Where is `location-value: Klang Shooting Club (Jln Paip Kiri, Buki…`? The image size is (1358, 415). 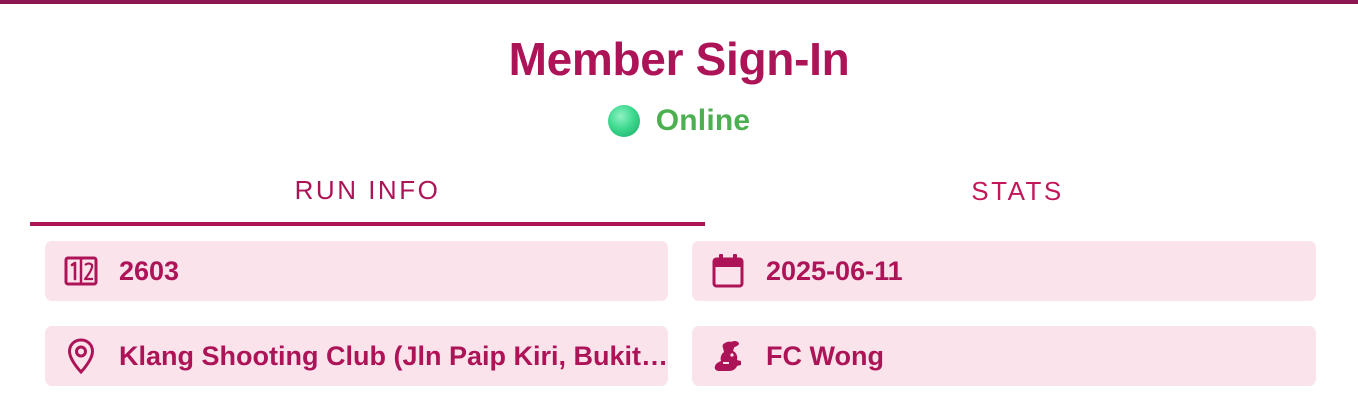 location-value: Klang Shooting Club (Jln Paip Kiri, Buki… is located at coordinates (393, 355).